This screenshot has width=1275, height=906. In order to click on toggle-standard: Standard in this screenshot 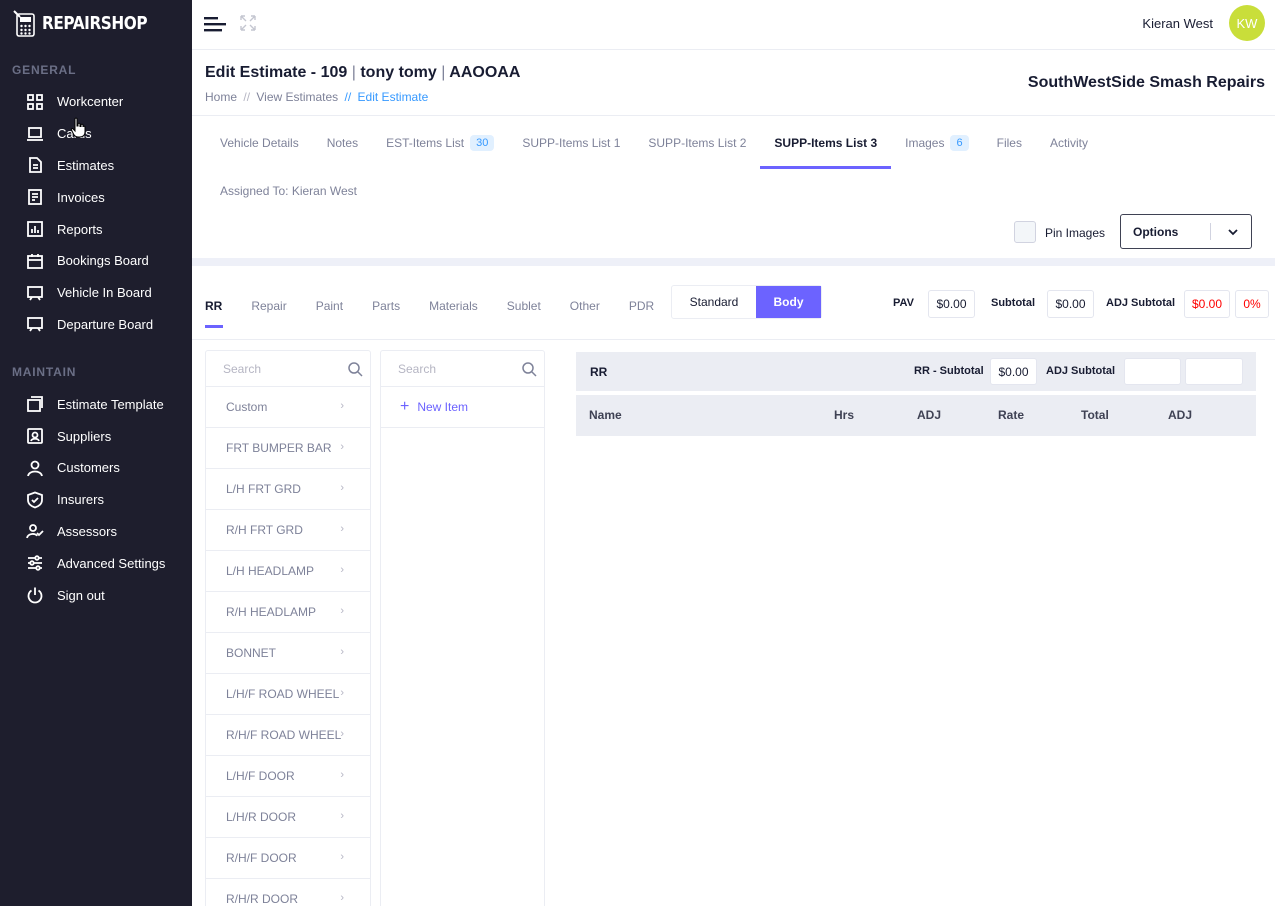, I will do `click(714, 302)`.